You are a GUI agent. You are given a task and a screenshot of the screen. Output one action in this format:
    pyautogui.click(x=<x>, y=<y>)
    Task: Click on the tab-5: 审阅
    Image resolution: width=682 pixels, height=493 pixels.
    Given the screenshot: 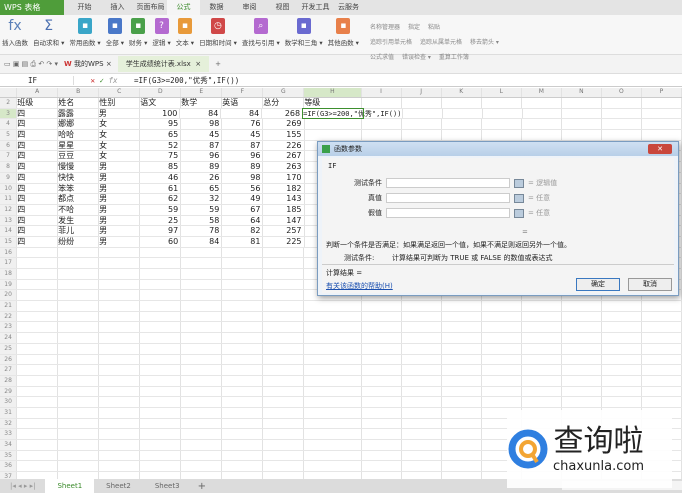 What is the action you would take?
    pyautogui.click(x=249, y=7)
    